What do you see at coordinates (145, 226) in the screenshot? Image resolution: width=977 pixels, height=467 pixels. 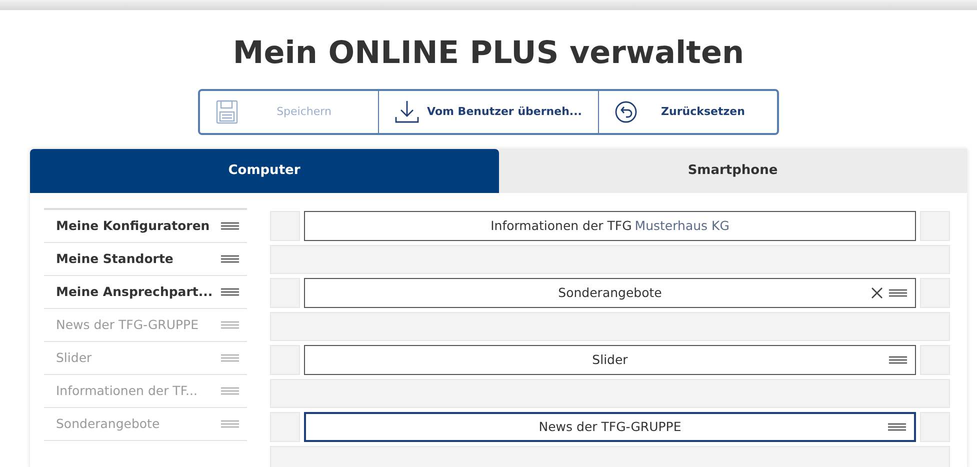 I see `widget-list-item: Meine Konfiguratoren` at bounding box center [145, 226].